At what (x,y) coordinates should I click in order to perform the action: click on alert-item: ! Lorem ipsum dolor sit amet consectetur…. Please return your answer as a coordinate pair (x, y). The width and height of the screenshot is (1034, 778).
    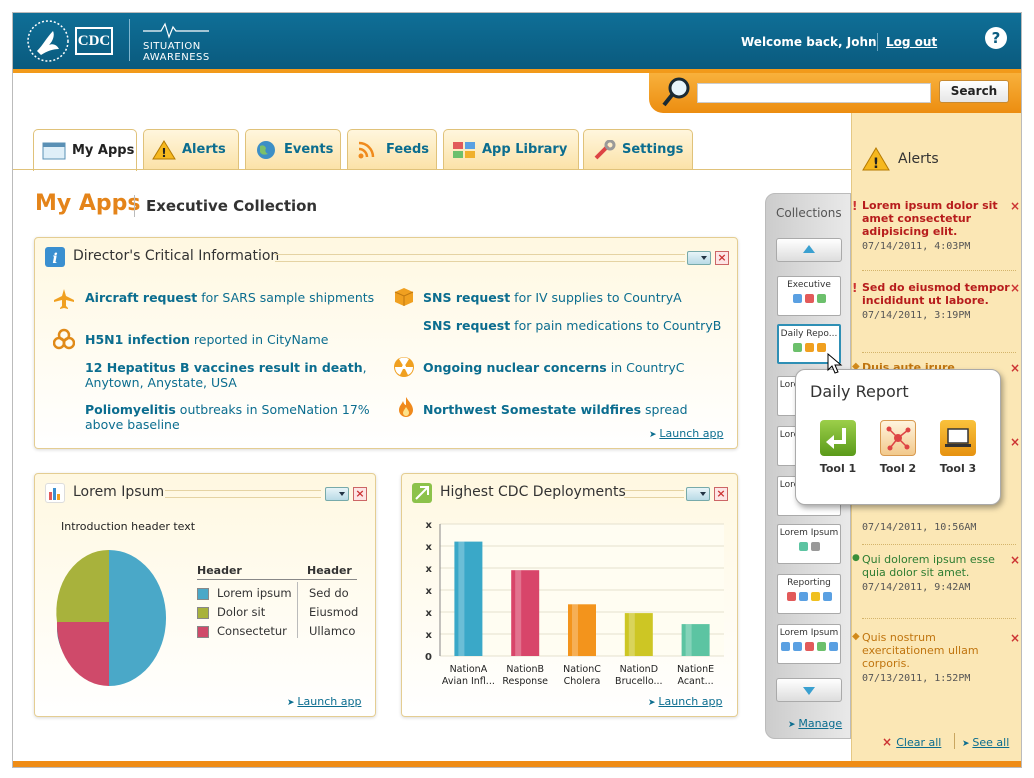
    Looking at the image, I should click on (936, 235).